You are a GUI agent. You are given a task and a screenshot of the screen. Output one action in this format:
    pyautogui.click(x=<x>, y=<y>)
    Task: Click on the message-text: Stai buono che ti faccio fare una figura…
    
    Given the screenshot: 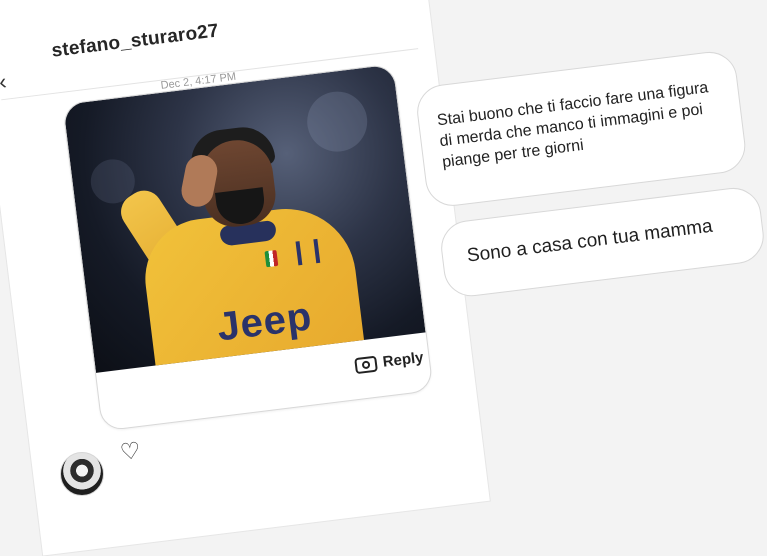 What is the action you would take?
    pyautogui.click(x=573, y=125)
    